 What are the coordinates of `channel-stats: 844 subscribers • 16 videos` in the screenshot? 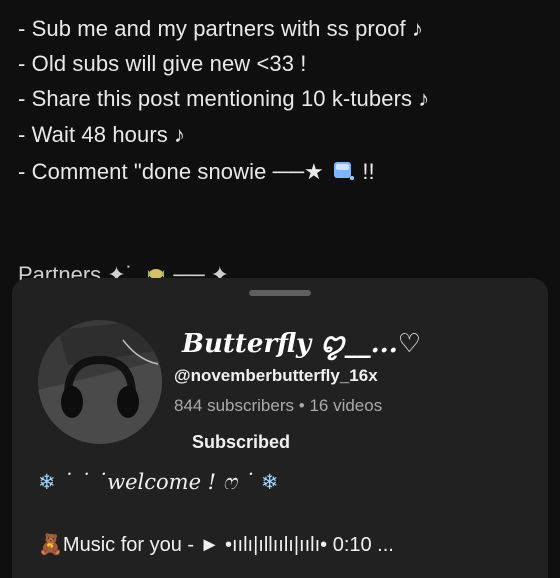 It's located at (278, 406).